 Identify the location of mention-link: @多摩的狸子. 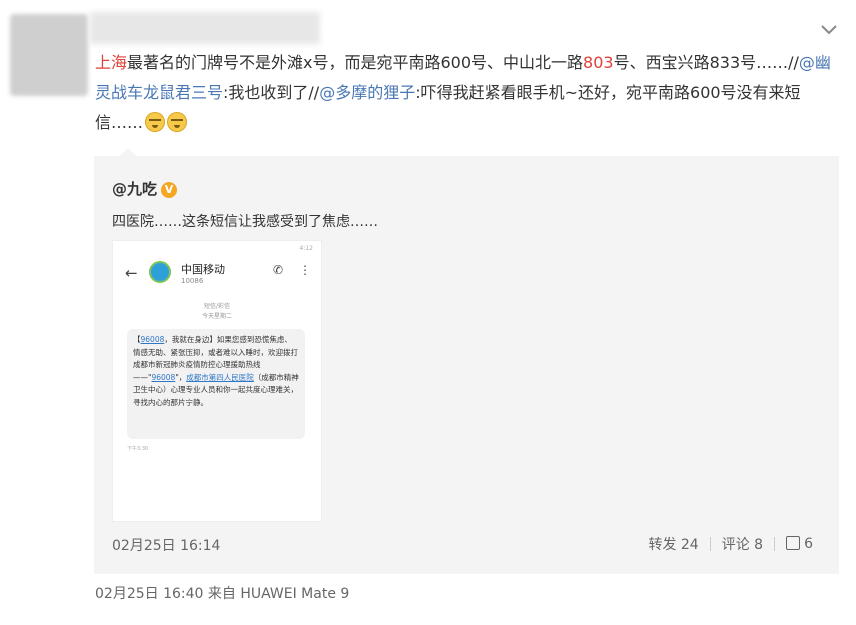
(367, 92).